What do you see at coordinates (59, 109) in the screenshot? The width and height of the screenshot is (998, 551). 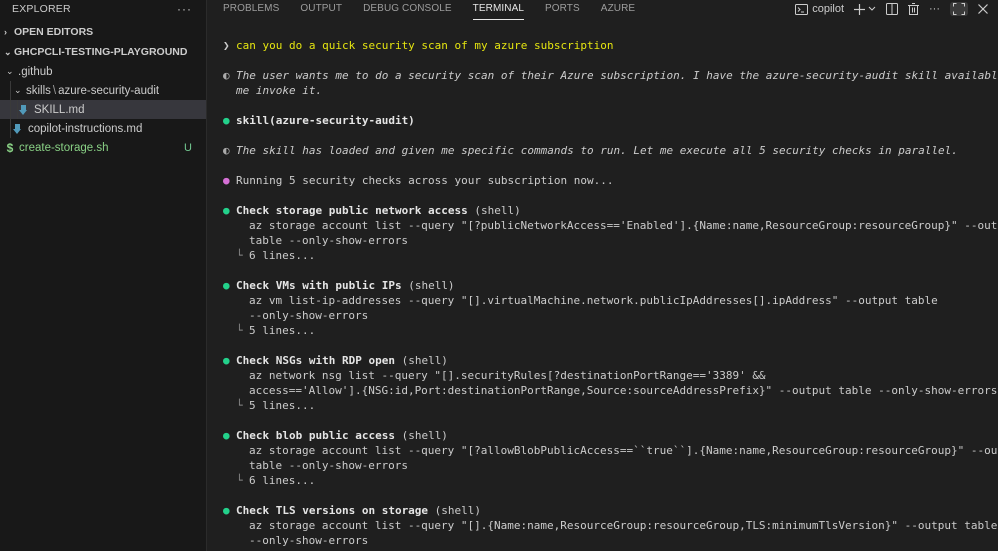 I see `tree-item-label: SKILL.md` at bounding box center [59, 109].